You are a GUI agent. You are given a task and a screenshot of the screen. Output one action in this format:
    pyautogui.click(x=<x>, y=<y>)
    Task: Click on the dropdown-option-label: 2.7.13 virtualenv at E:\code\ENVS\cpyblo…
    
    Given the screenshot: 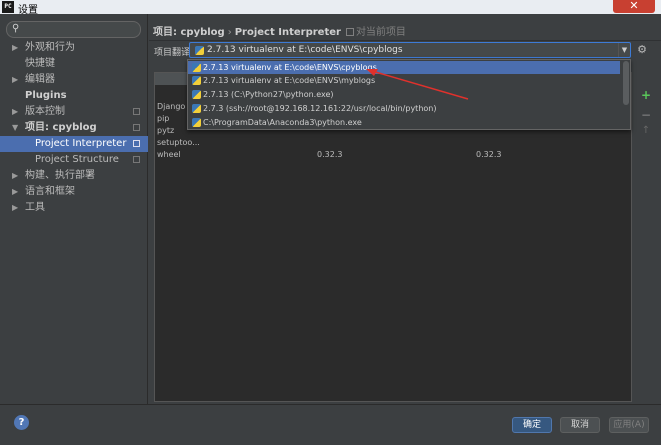 What is the action you would take?
    pyautogui.click(x=290, y=67)
    